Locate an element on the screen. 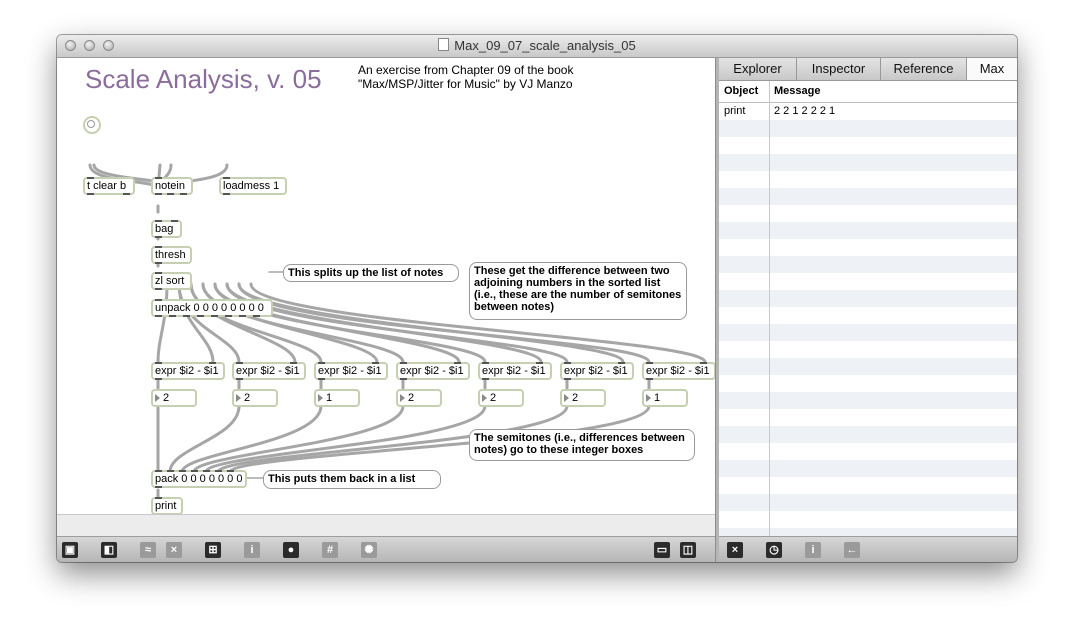  expr-object-6: expr $i2 - $i1 is located at coordinates (597, 371).